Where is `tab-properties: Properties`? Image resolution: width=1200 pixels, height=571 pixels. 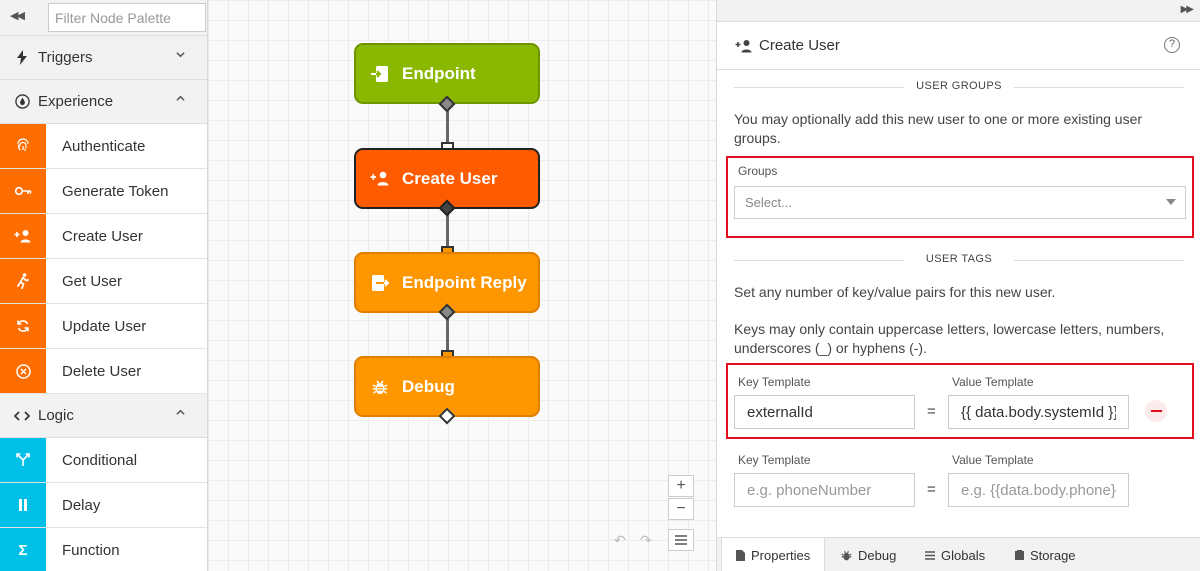 tab-properties: Properties is located at coordinates (773, 554).